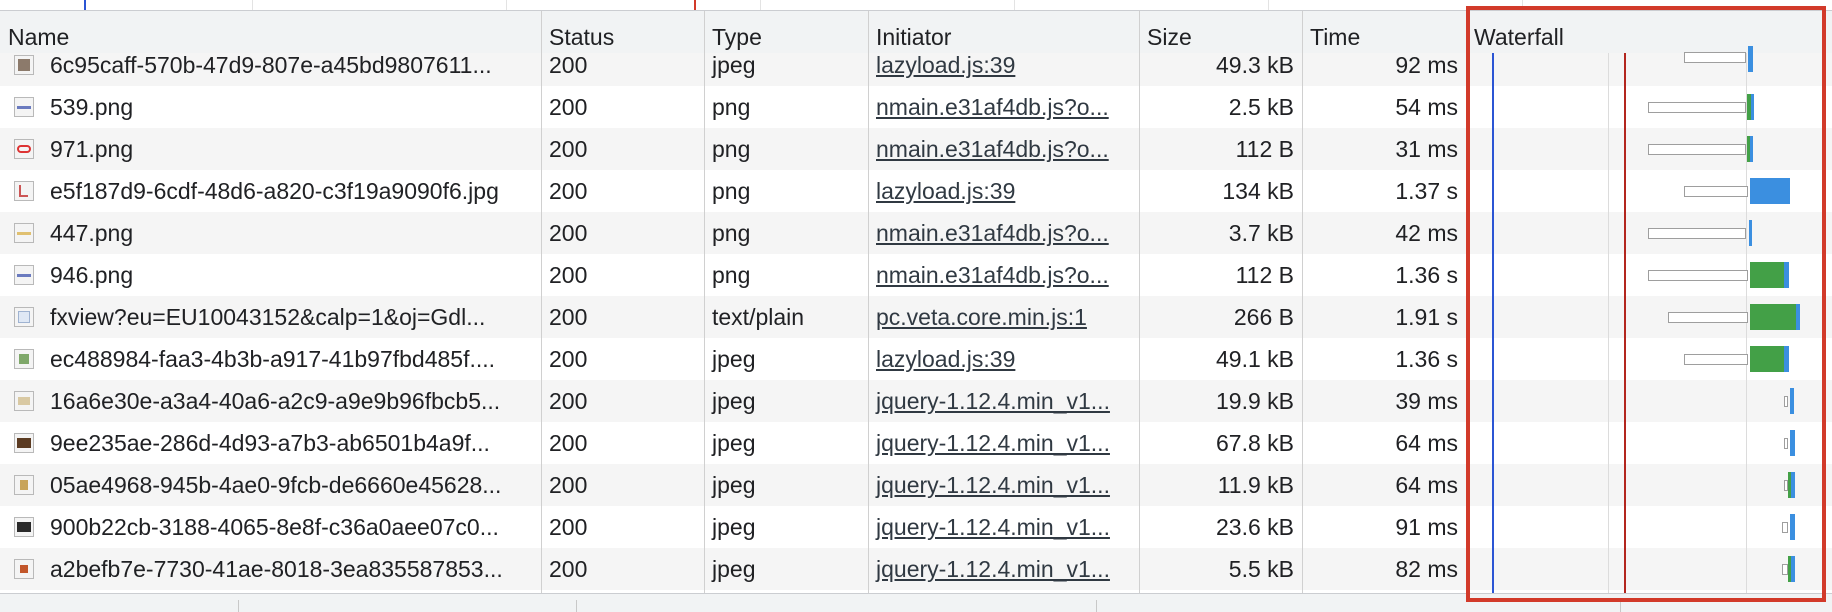 The width and height of the screenshot is (1832, 612). I want to click on request-name: 946.png, so click(92, 275).